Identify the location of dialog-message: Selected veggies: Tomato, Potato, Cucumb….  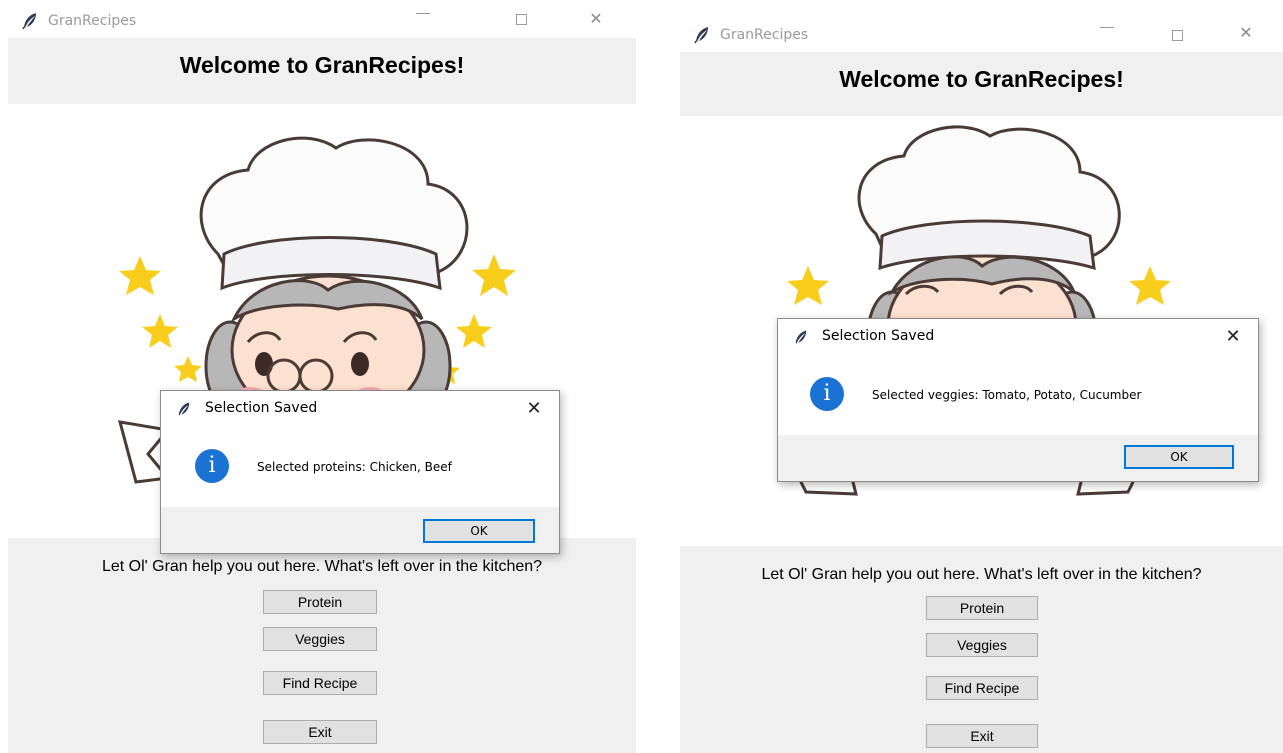
(1007, 395).